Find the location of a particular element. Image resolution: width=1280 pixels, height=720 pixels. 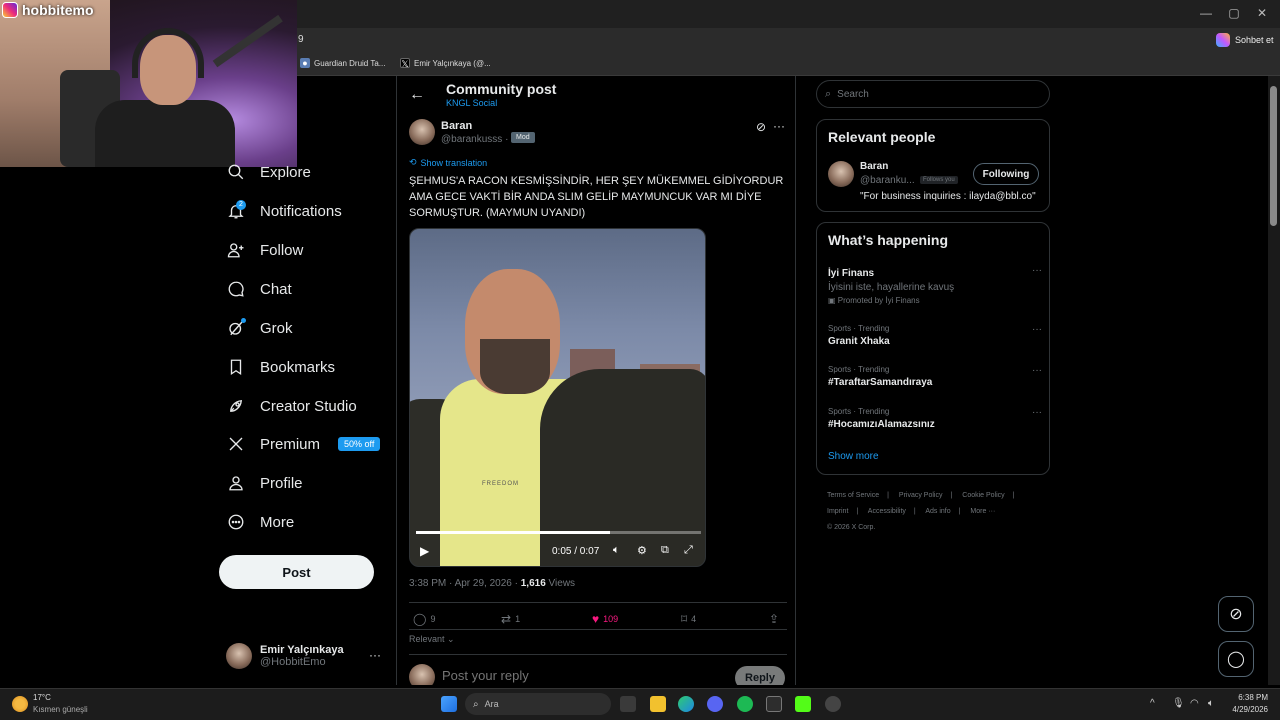

nav-more: More is located at coordinates (260, 522).